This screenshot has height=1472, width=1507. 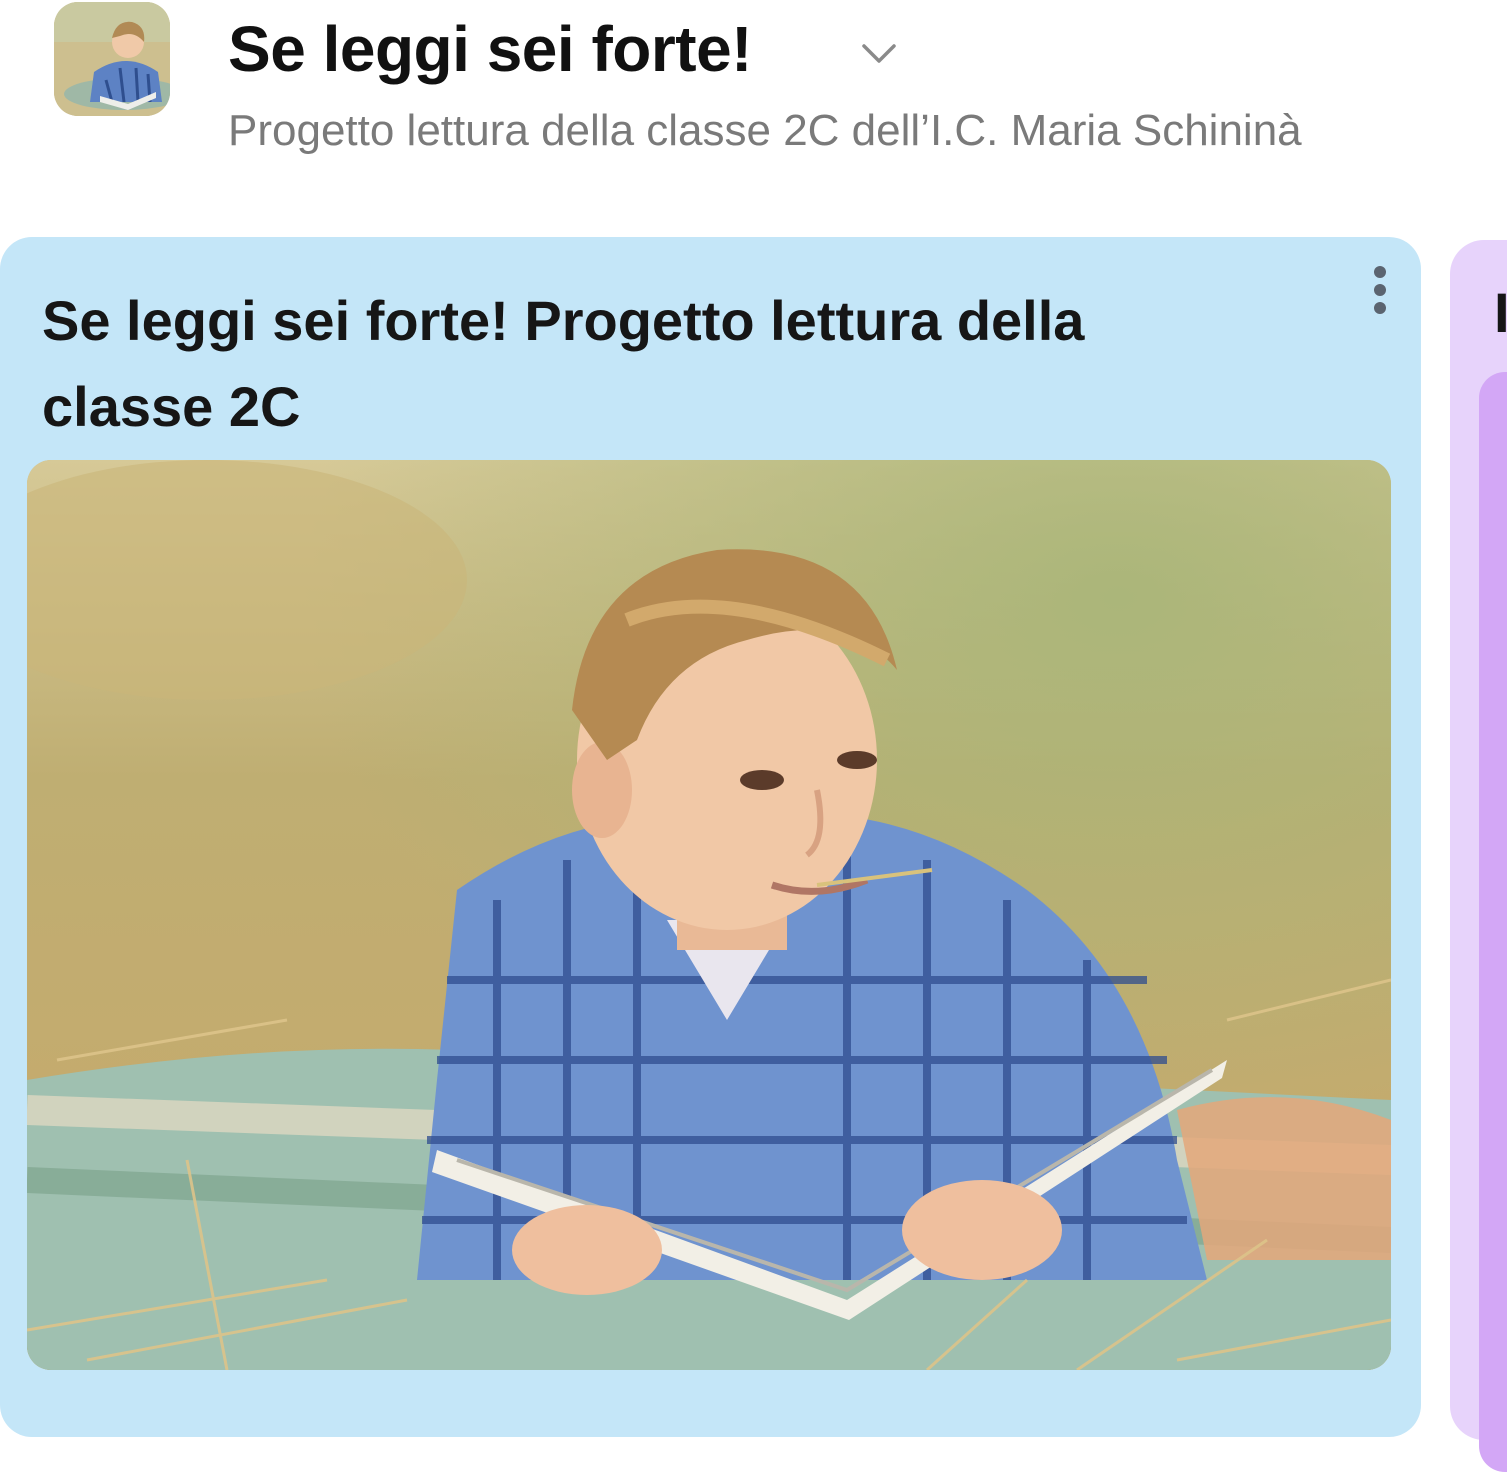 What do you see at coordinates (1493, 922) in the screenshot?
I see `next-section-post` at bounding box center [1493, 922].